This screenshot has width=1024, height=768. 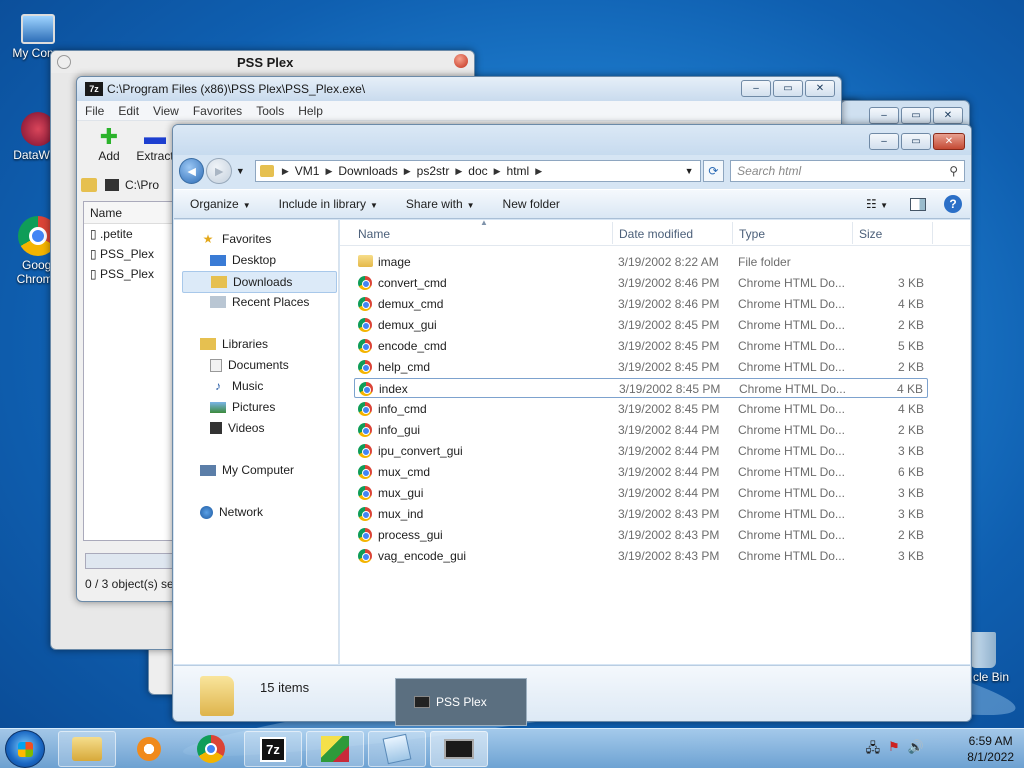 I want to click on menu-file: File, so click(x=94, y=111).